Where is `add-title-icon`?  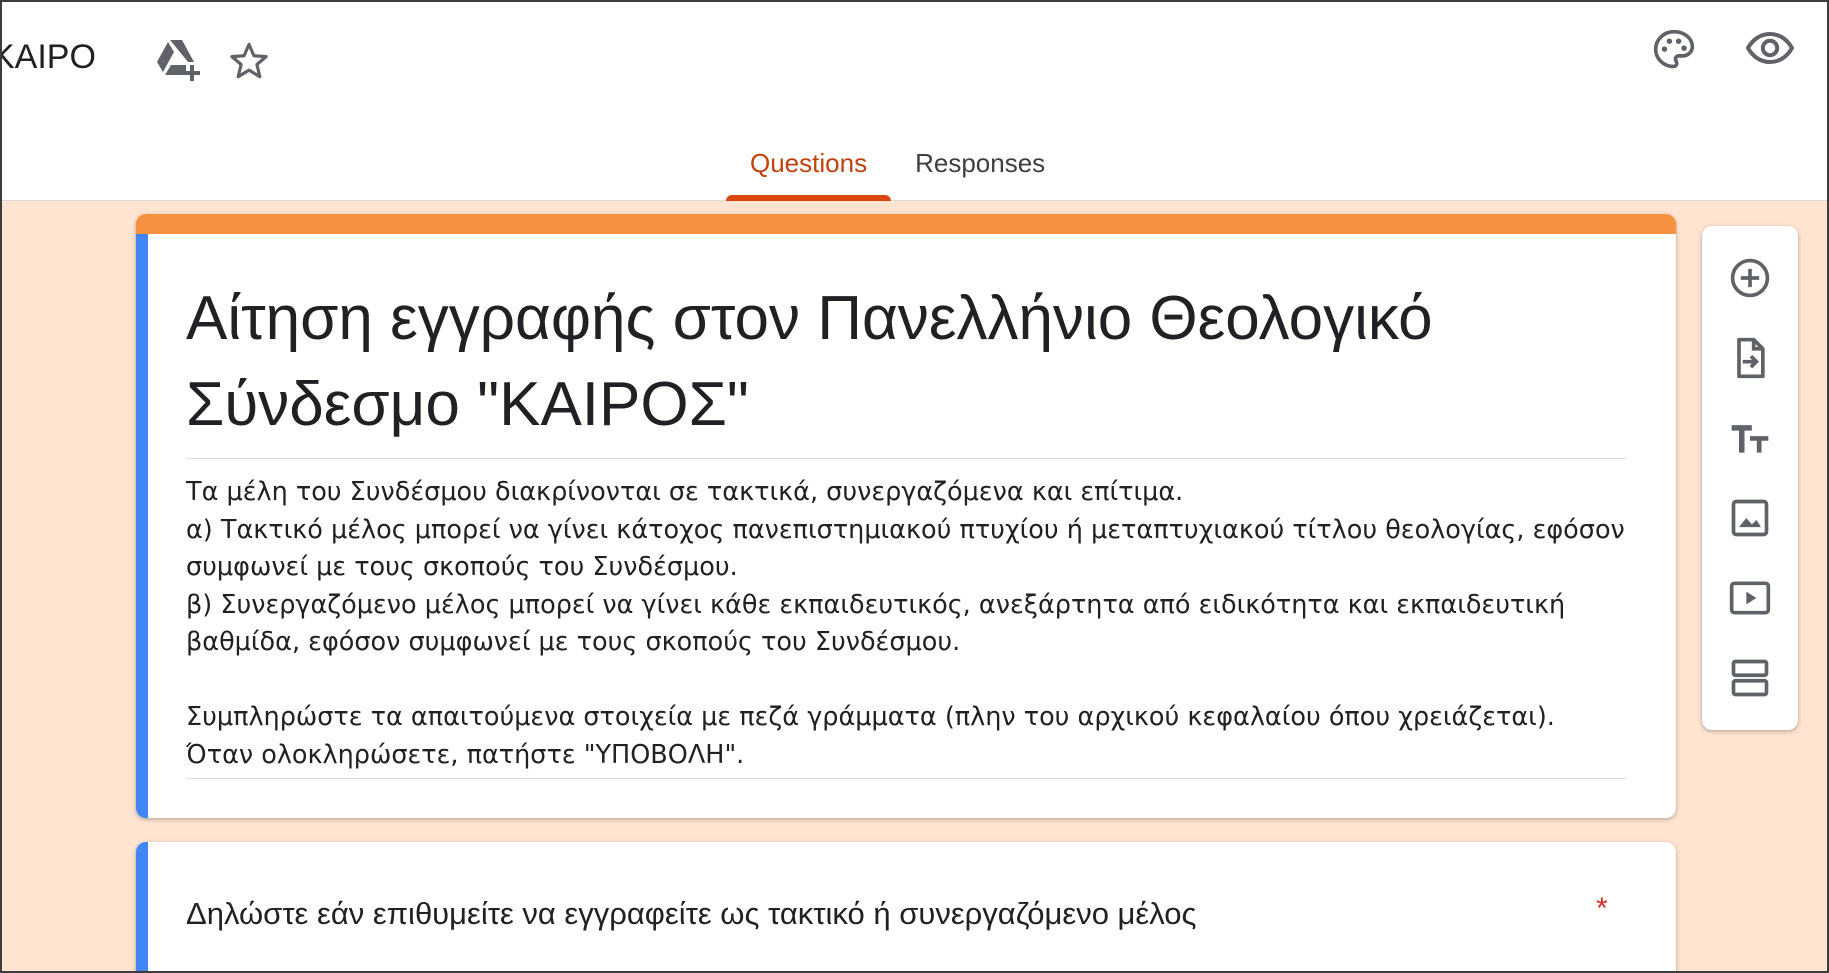
add-title-icon is located at coordinates (1750, 438).